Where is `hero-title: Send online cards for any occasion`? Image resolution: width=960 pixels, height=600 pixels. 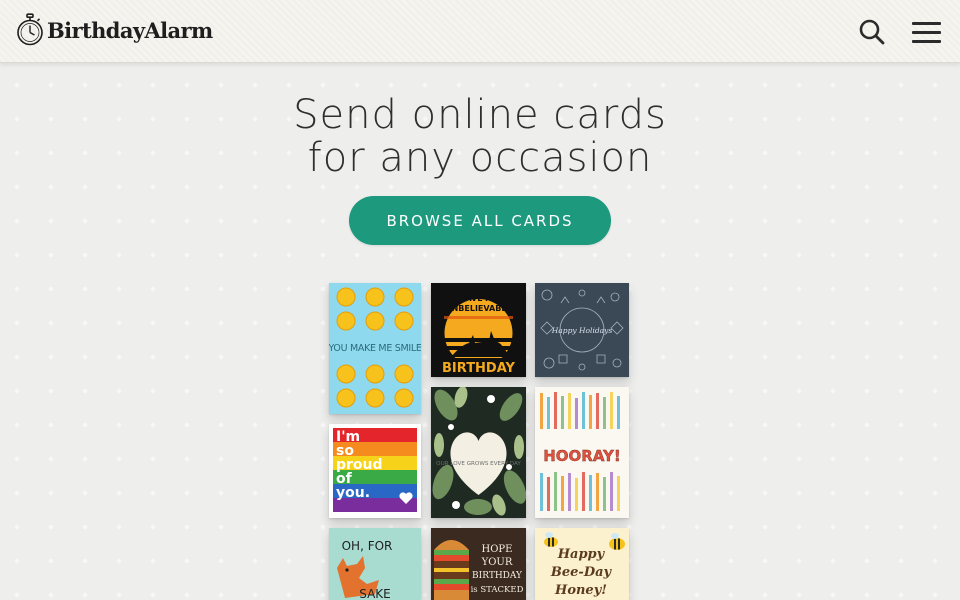 hero-title: Send online cards for any occasion is located at coordinates (480, 137).